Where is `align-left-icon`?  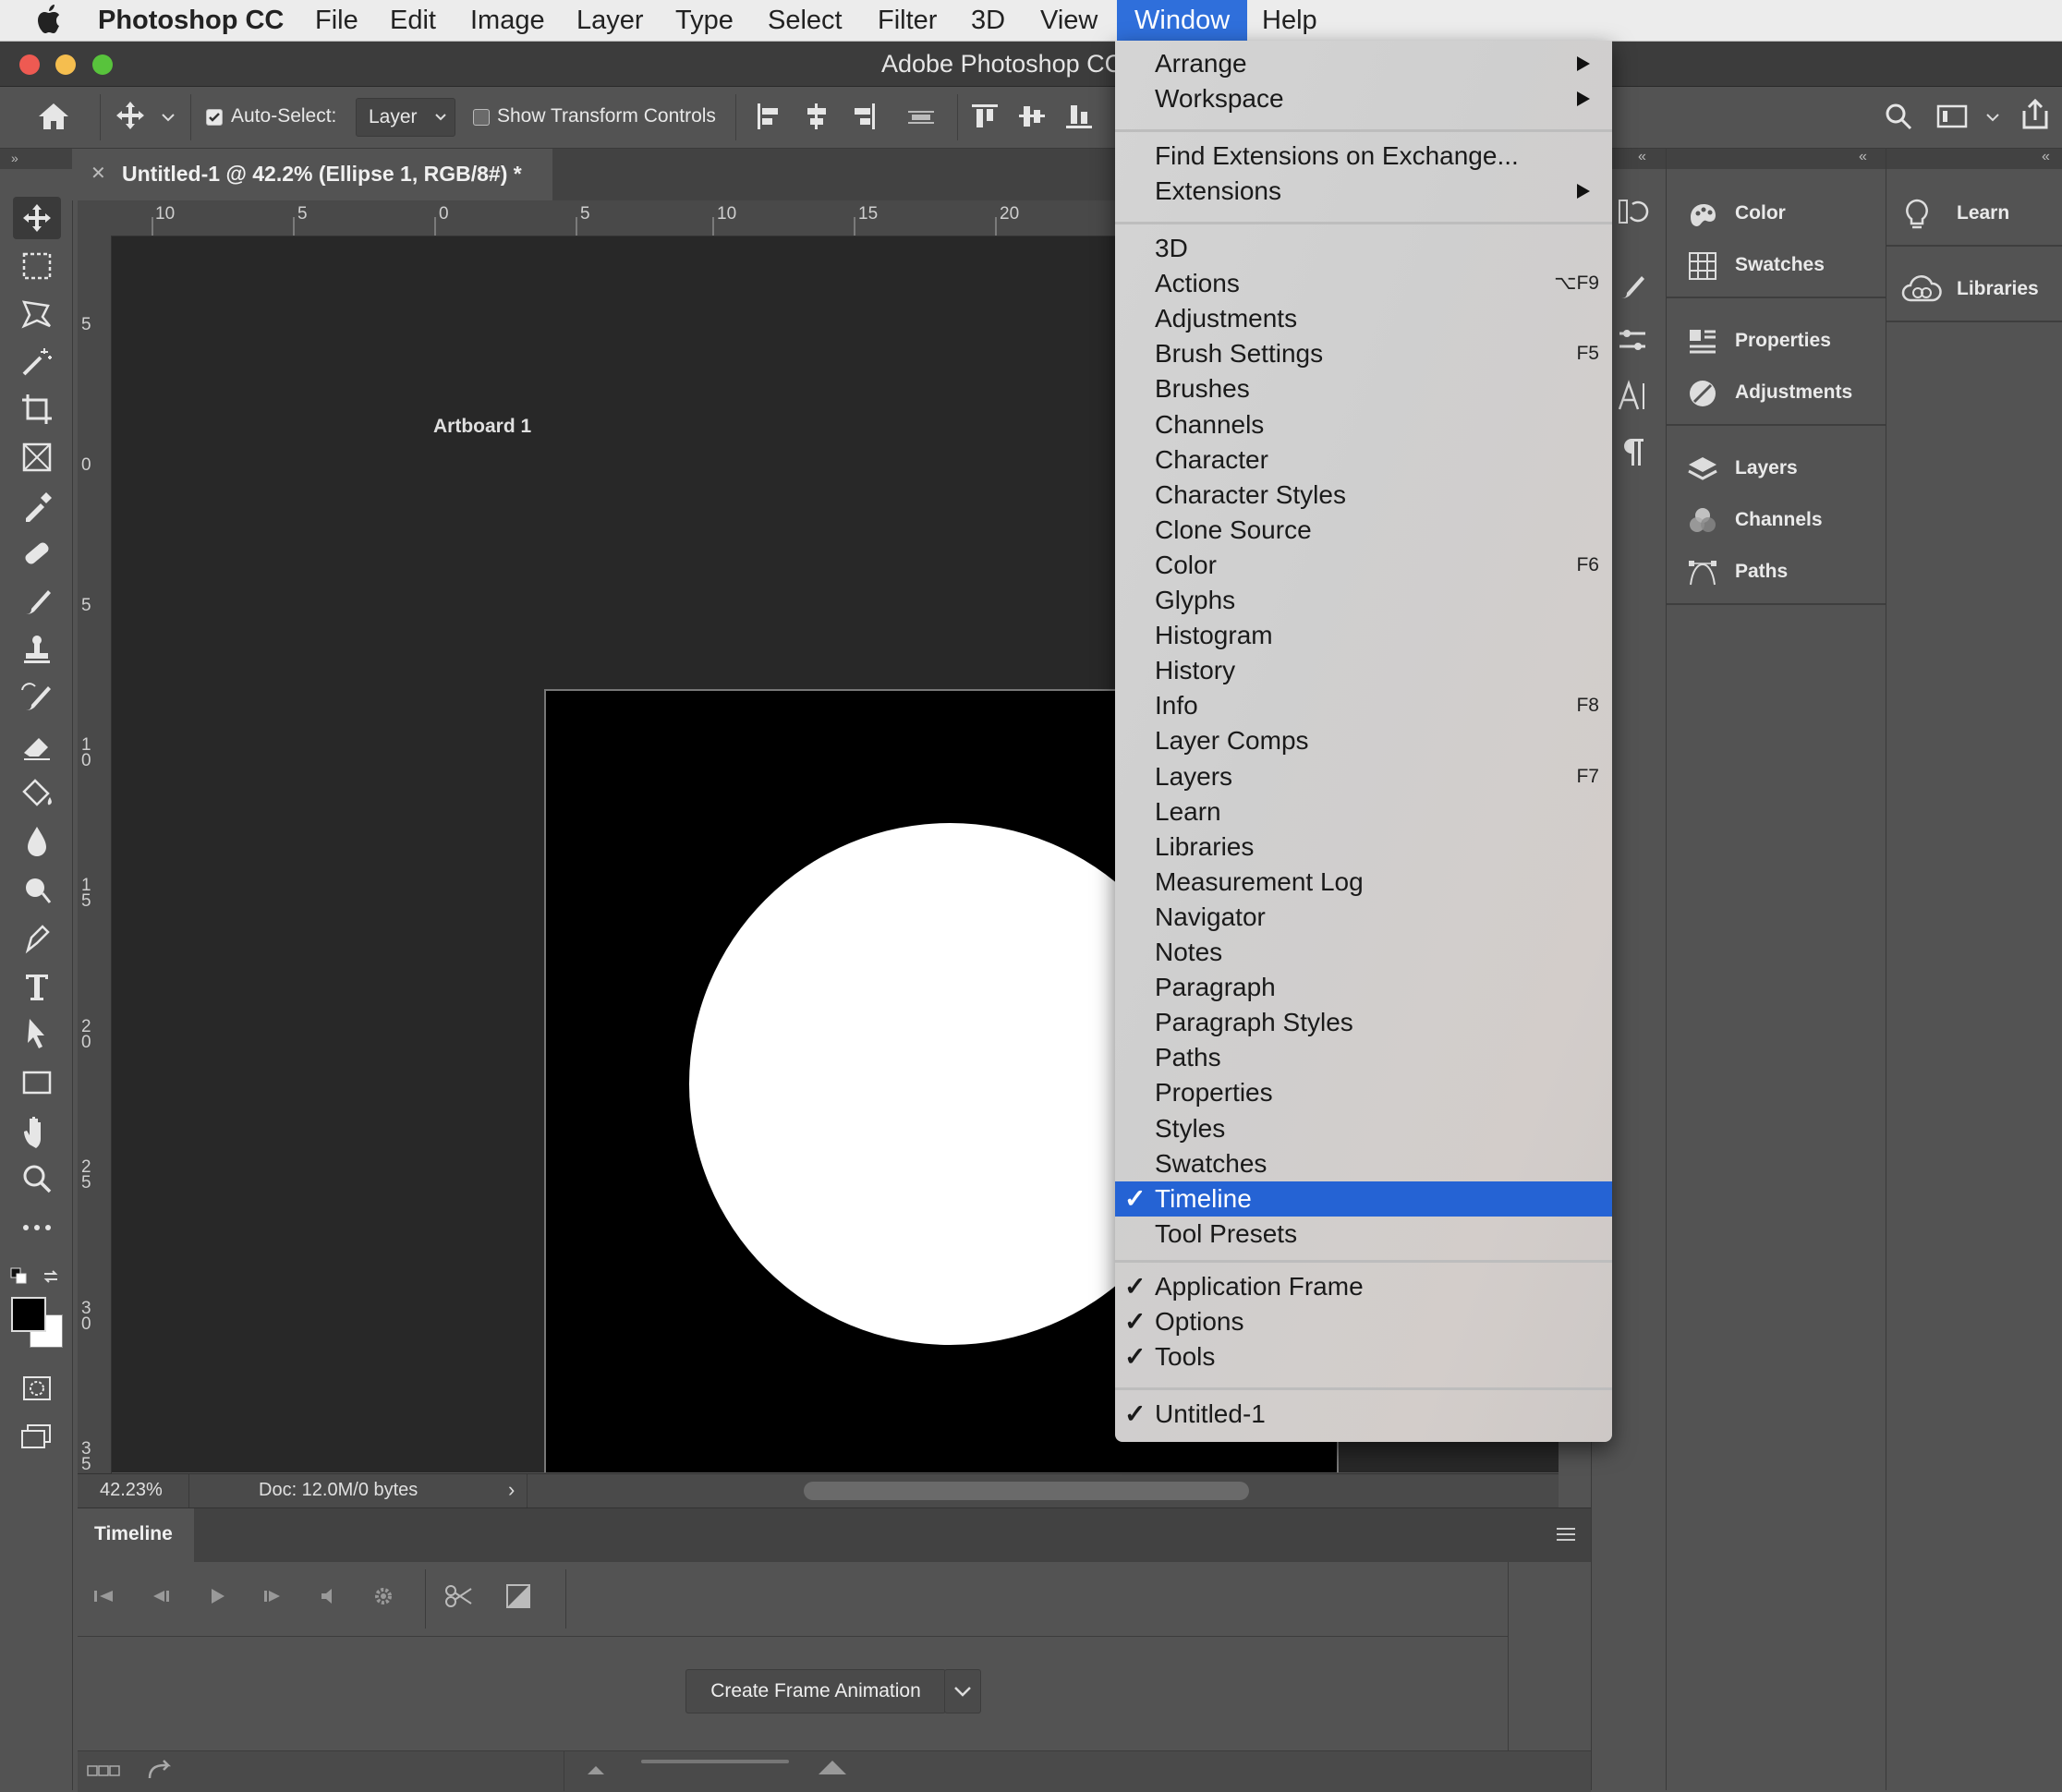
align-left-icon is located at coordinates (769, 117).